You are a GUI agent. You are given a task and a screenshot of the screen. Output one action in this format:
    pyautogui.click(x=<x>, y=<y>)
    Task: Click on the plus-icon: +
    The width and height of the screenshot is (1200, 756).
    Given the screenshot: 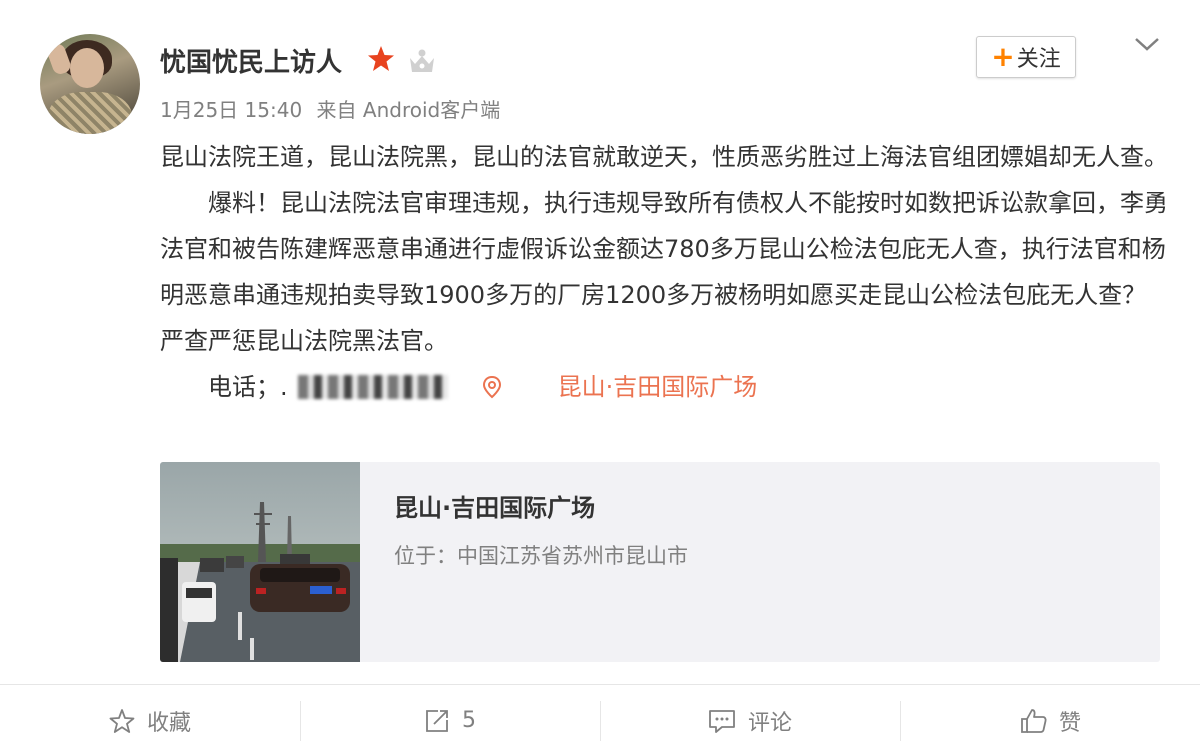 What is the action you would take?
    pyautogui.click(x=1003, y=56)
    